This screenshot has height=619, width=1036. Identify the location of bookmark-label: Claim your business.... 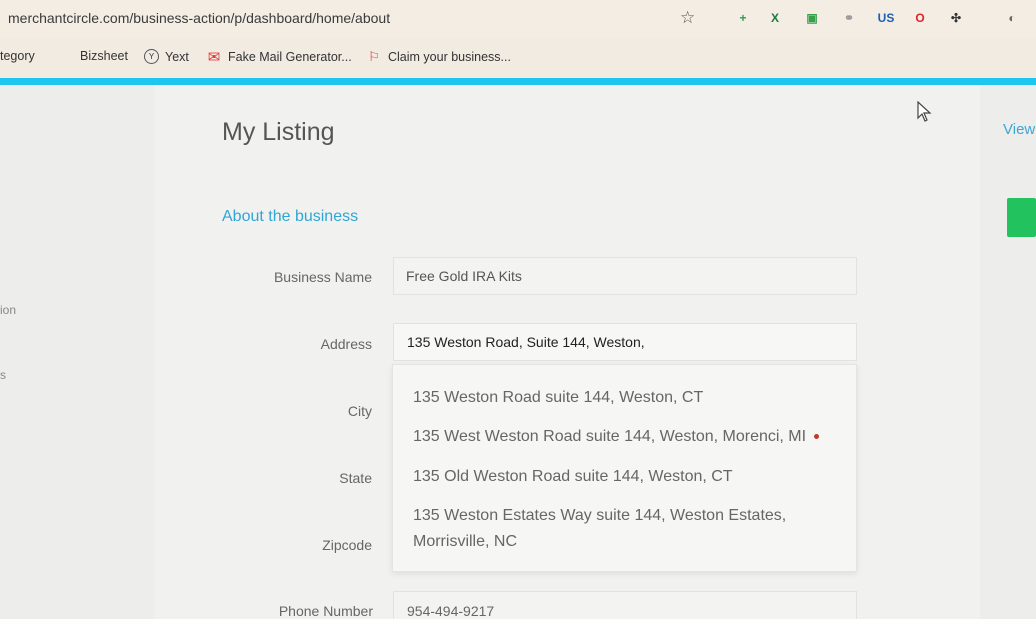
(449, 57).